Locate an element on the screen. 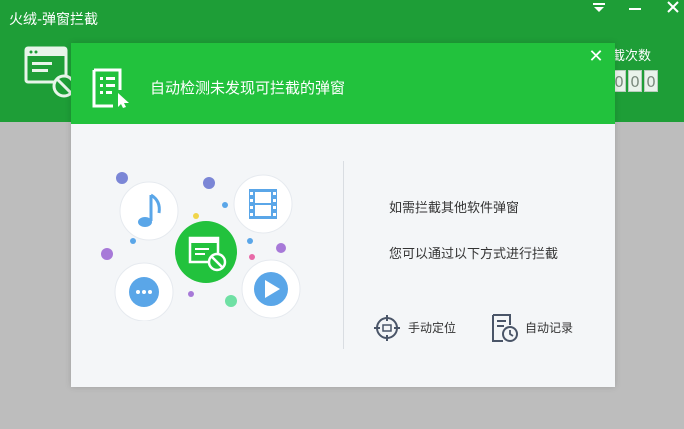  vertical-divider is located at coordinates (343, 255).